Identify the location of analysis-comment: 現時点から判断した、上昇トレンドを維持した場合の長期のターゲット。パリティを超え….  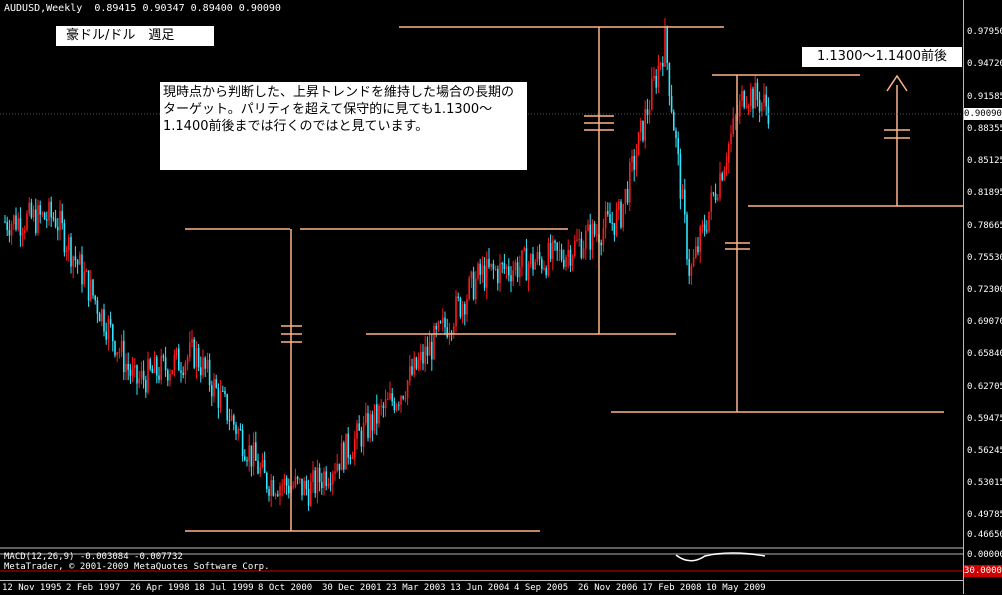
(343, 126).